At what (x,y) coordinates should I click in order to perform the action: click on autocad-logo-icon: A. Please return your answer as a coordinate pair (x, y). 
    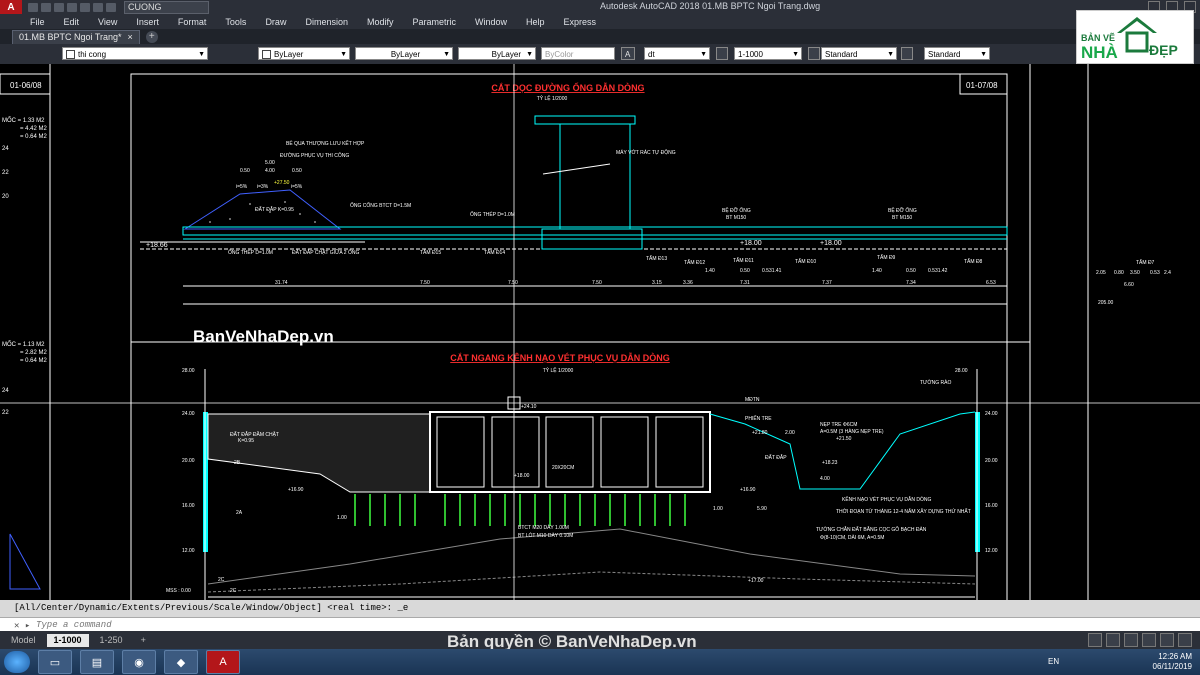
    Looking at the image, I should click on (11, 7).